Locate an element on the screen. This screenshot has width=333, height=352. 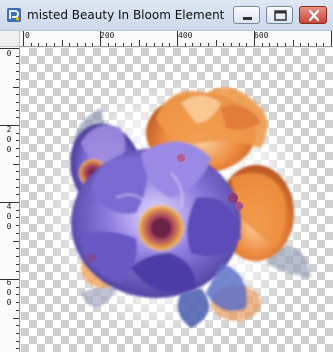
ruler-label-0: 0 is located at coordinates (27, 35).